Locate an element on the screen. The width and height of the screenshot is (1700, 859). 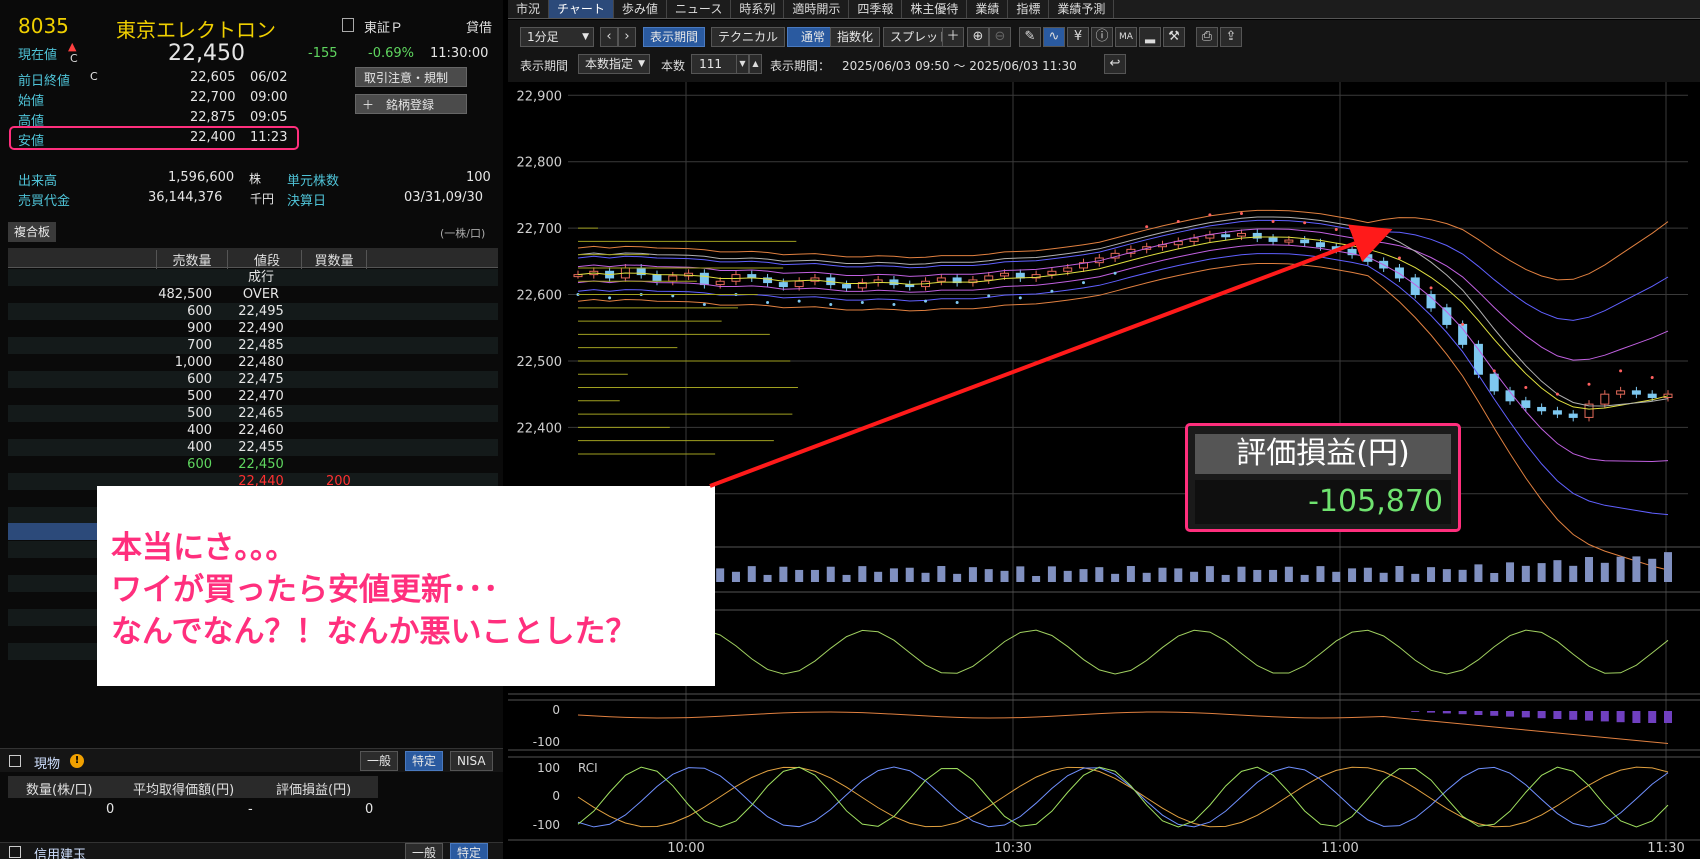
tab-7: 株主優待 is located at coordinates (935, 9).